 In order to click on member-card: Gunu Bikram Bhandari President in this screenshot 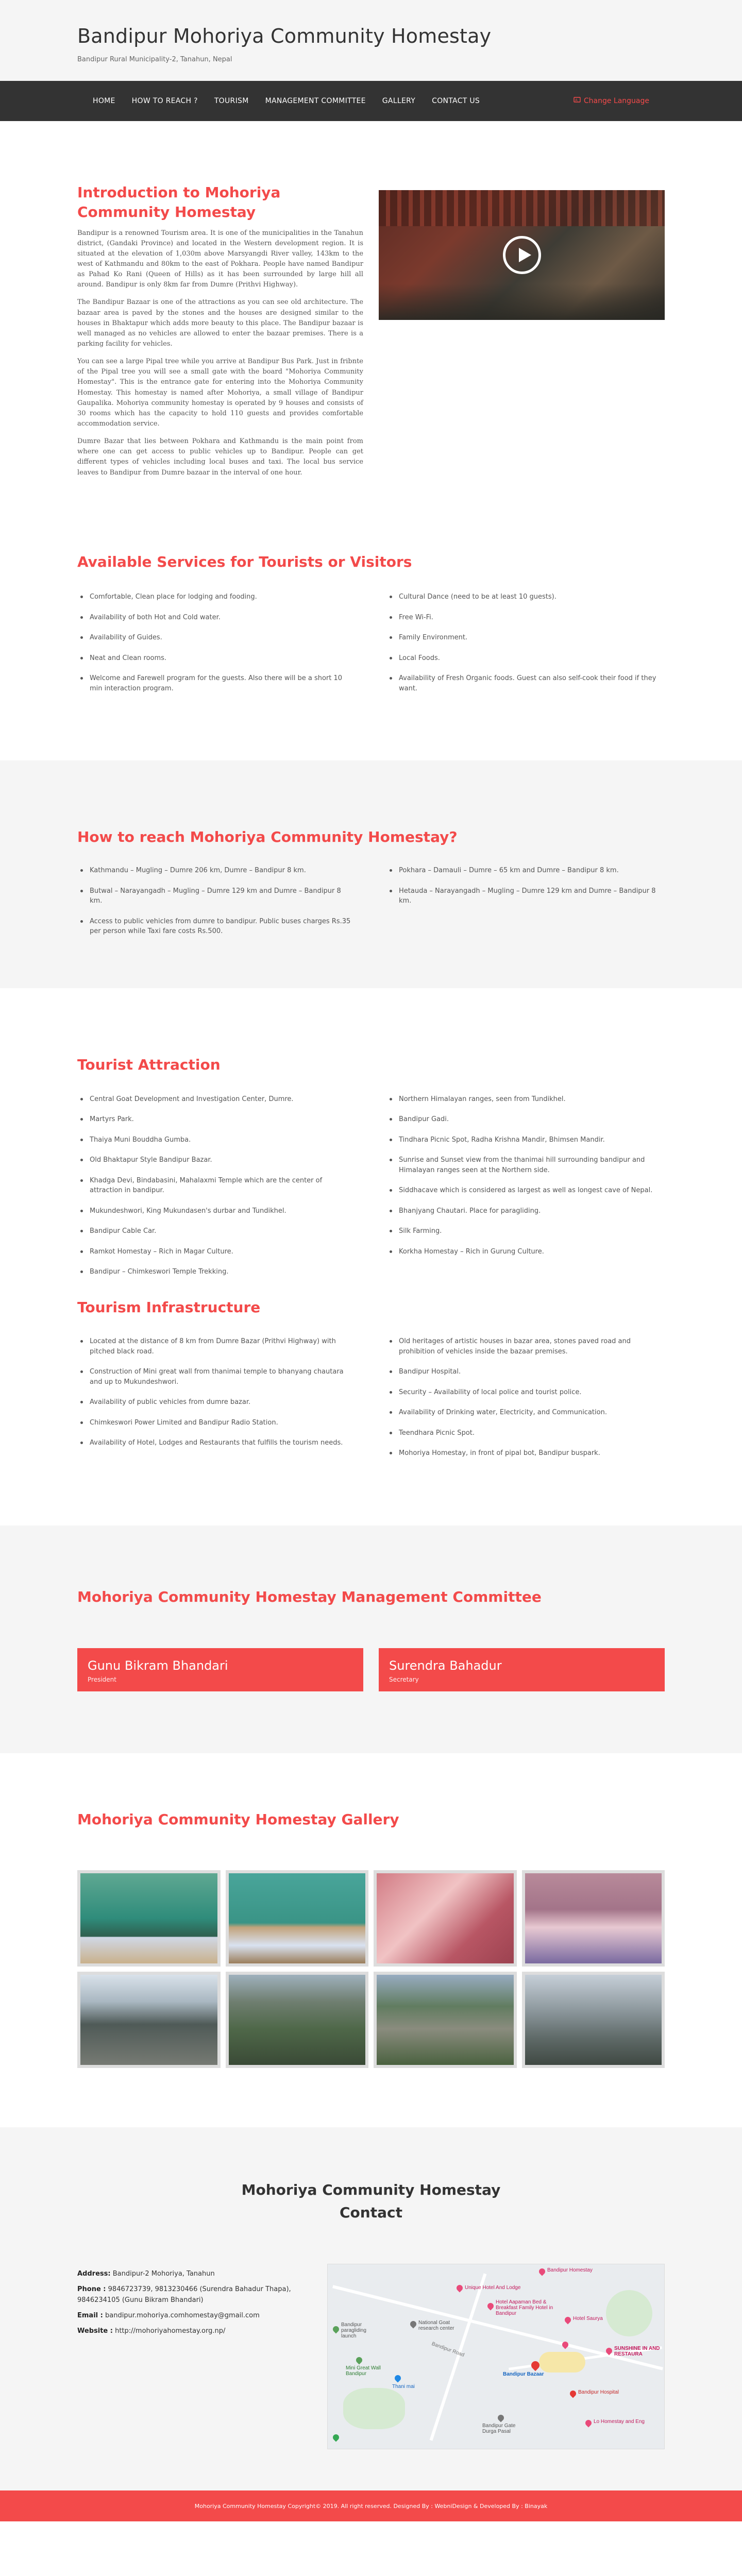, I will do `click(220, 1669)`.